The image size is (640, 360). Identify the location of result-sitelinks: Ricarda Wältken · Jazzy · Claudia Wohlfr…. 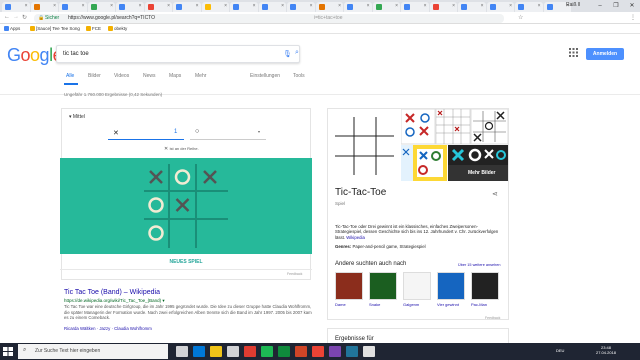
(108, 328).